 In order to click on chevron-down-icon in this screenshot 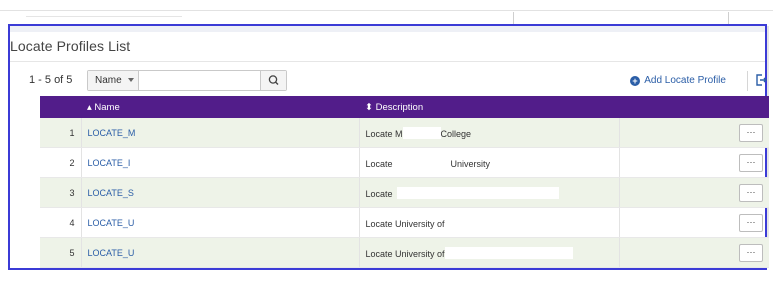, I will do `click(131, 80)`.